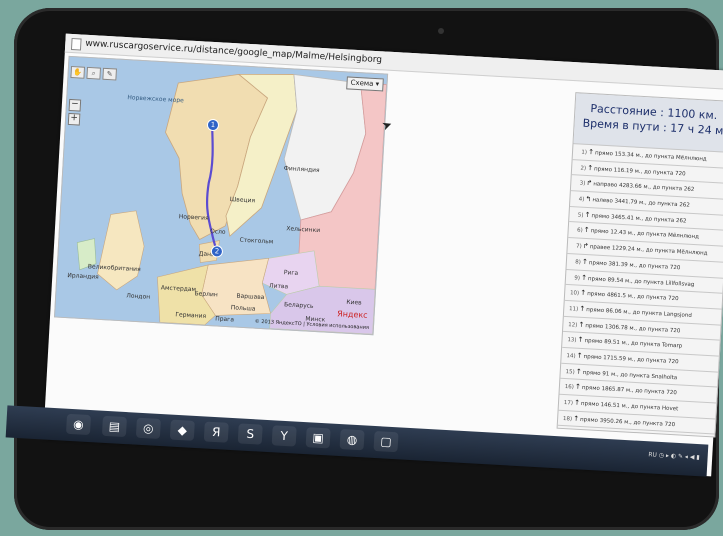 This screenshot has width=723, height=536. Describe the element at coordinates (584, 152) in the screenshot. I see `step-number: 1)` at that location.